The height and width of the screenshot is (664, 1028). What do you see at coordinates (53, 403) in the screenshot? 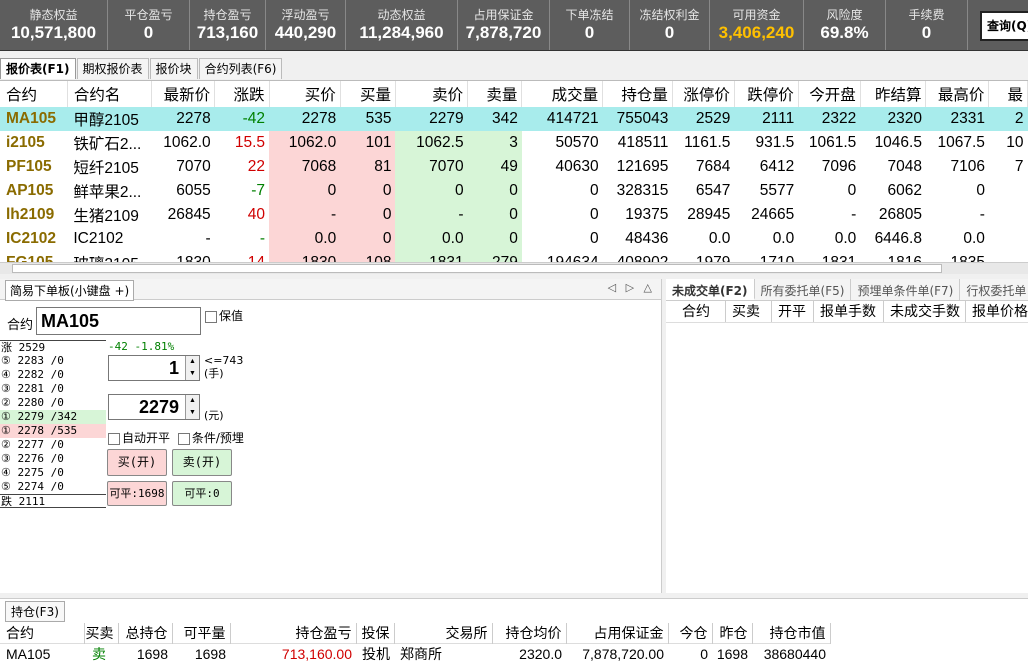
I see `ask-level-2: ② 2280 /0` at bounding box center [53, 403].